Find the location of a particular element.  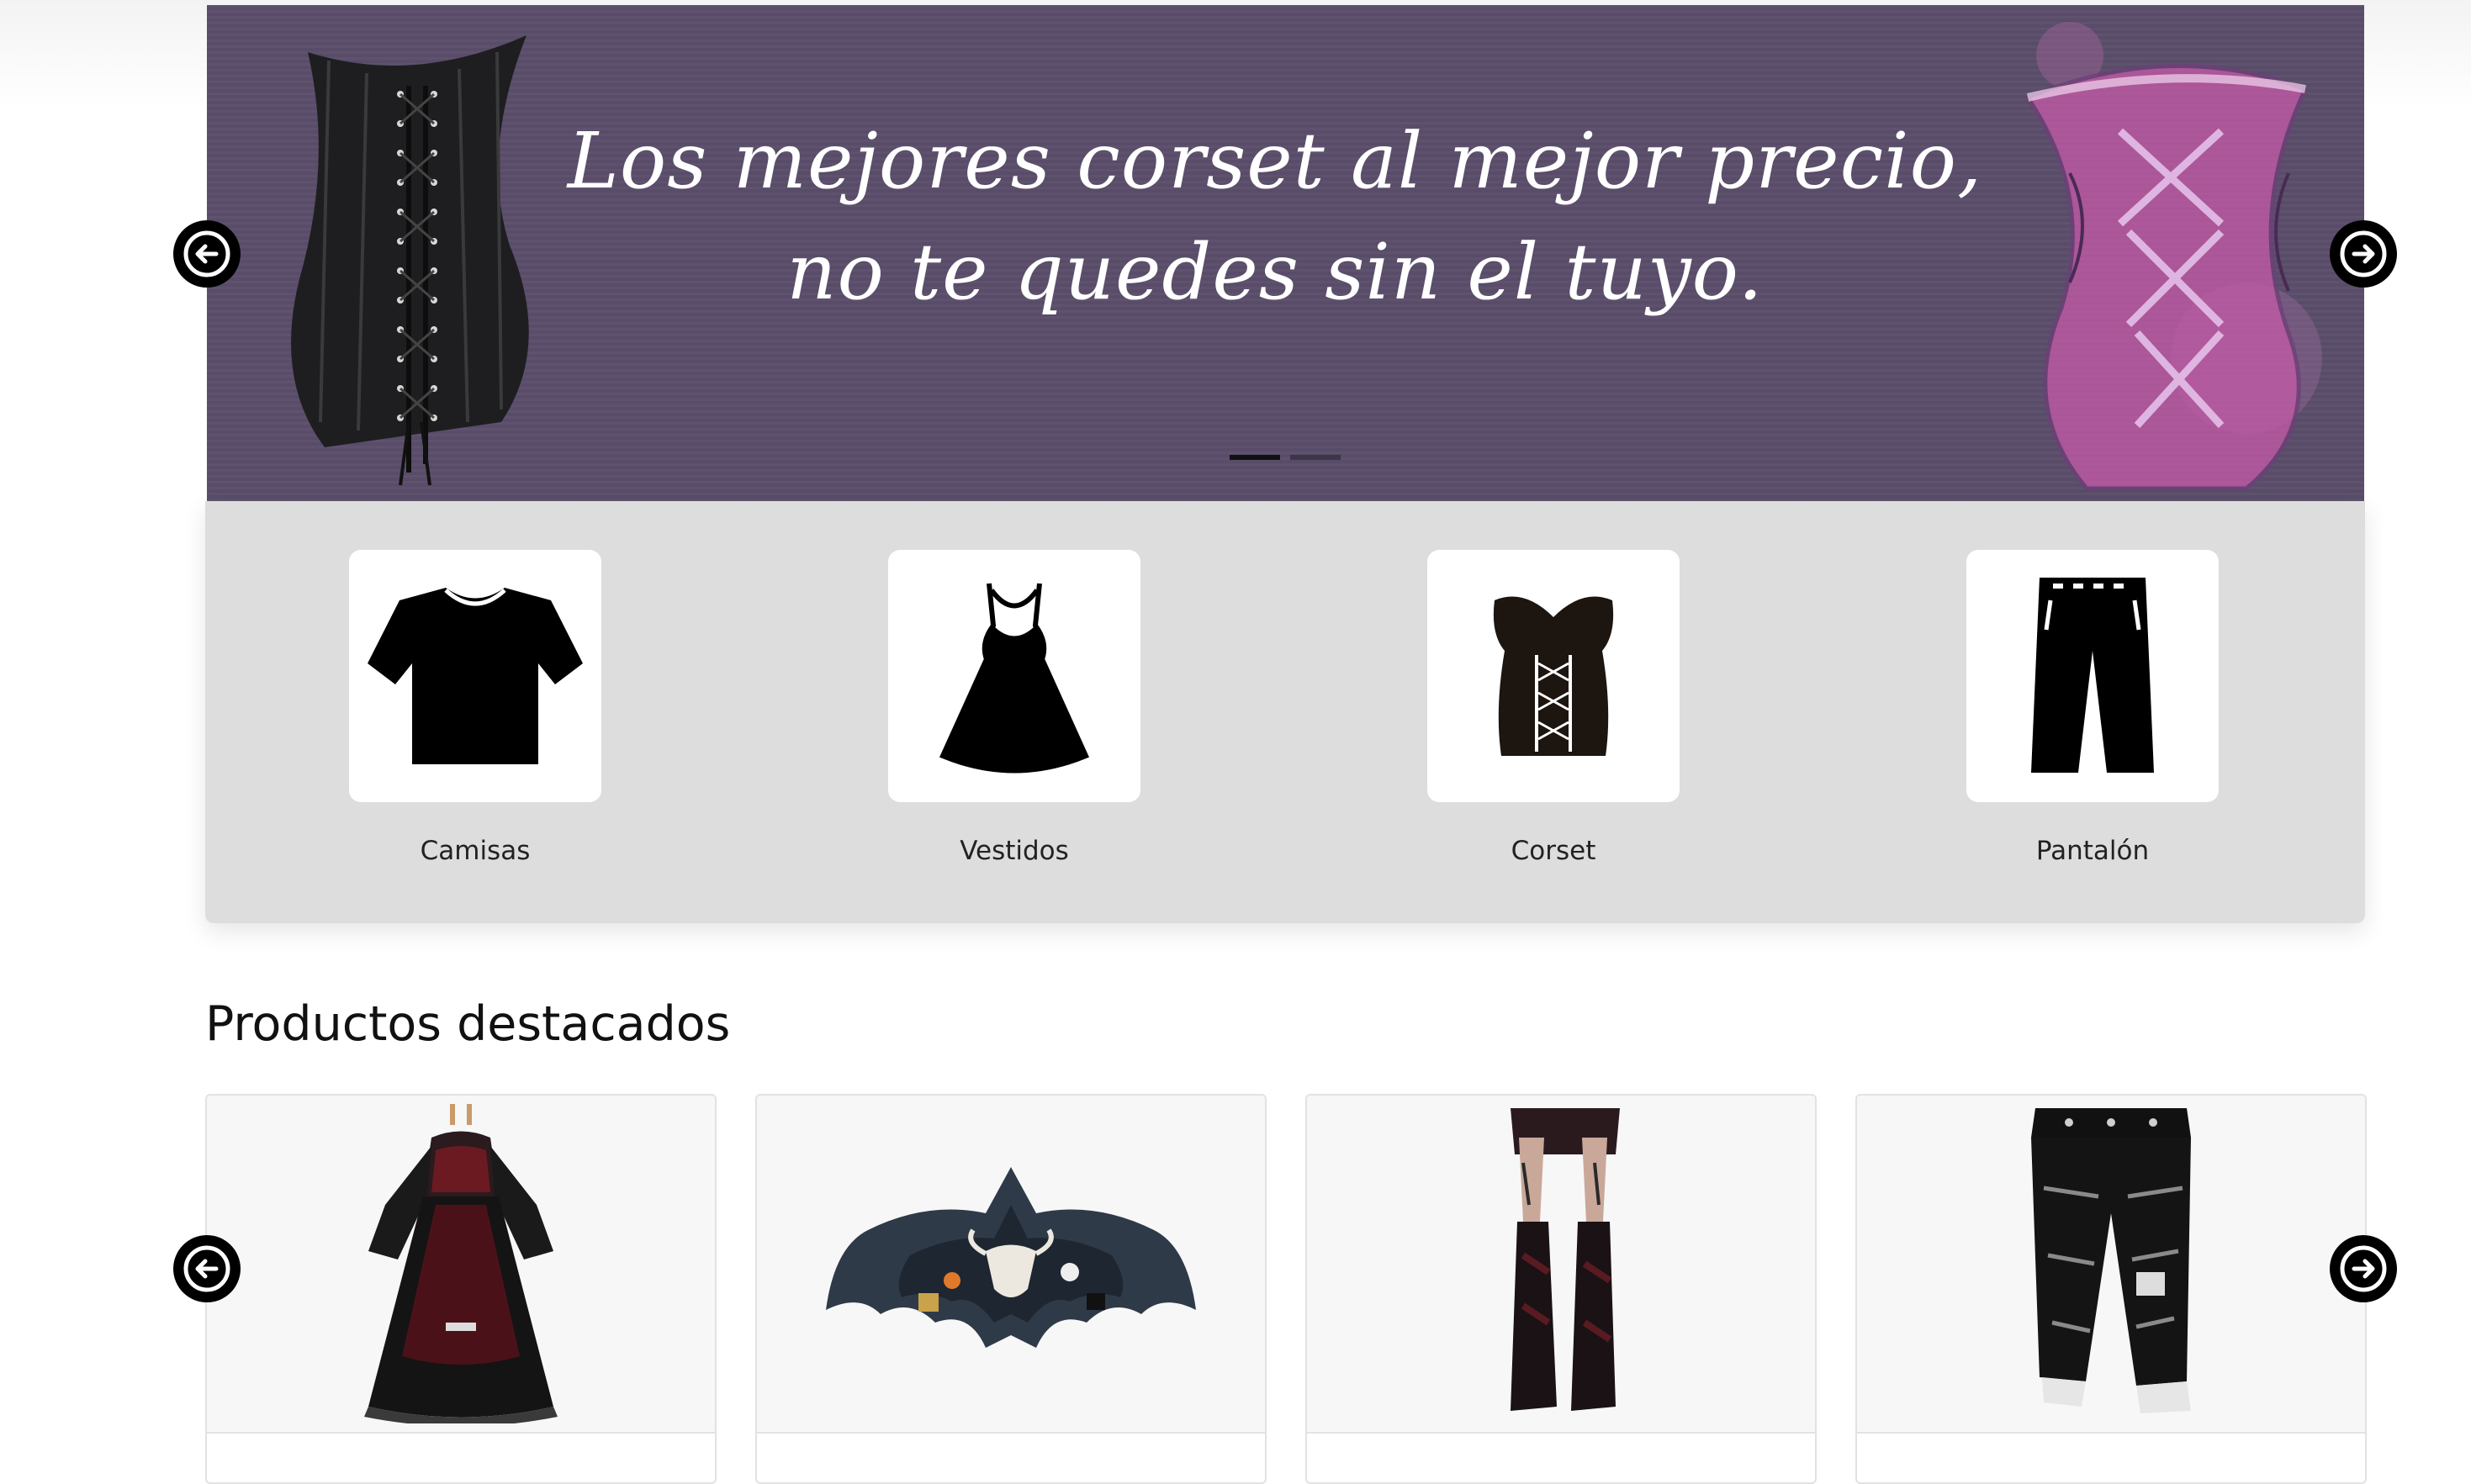

carousel-indicators is located at coordinates (1285, 458).